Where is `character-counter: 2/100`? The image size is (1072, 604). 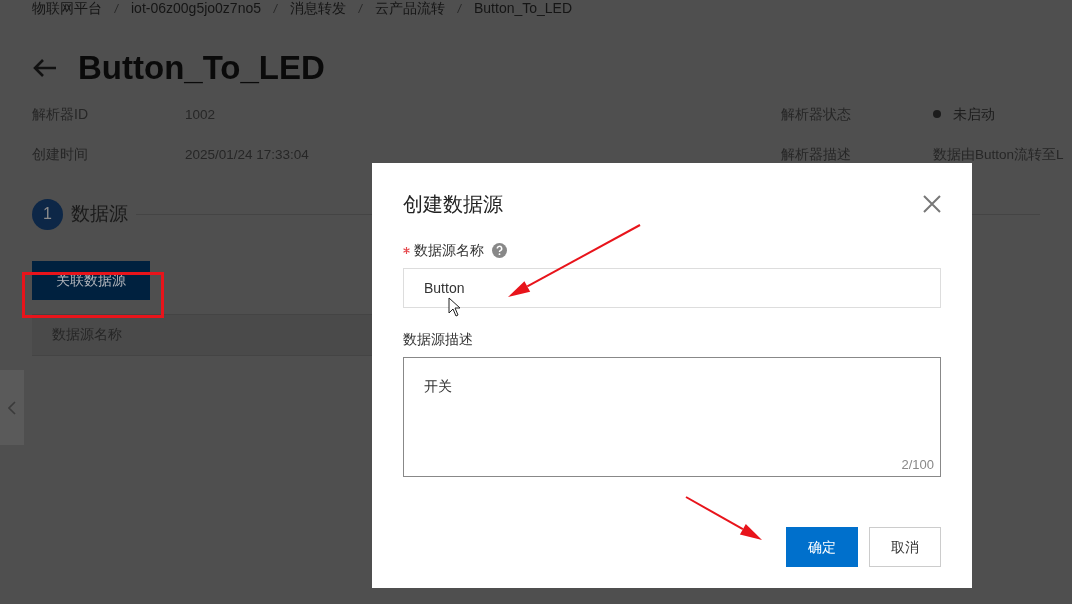
character-counter: 2/100 is located at coordinates (917, 464).